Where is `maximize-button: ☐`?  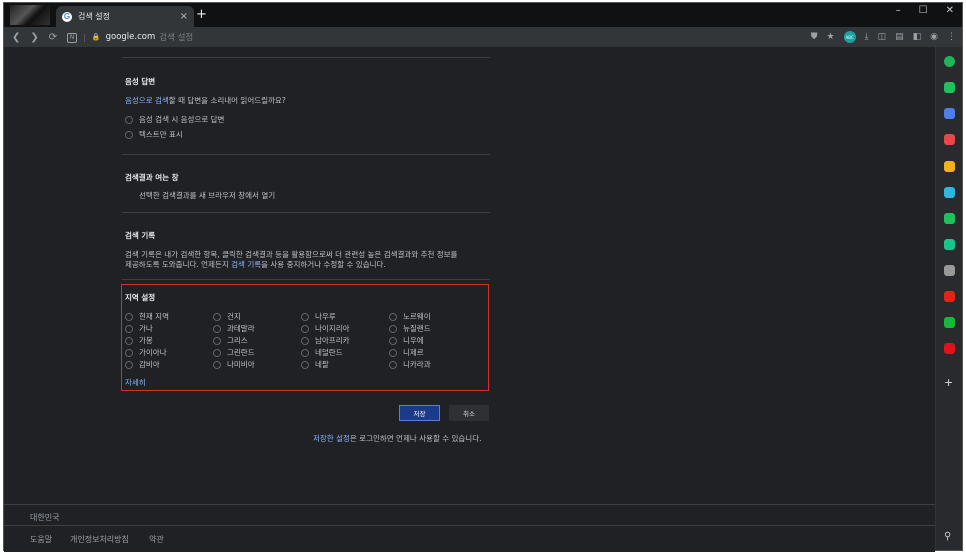
maximize-button: ☐ is located at coordinates (923, 10).